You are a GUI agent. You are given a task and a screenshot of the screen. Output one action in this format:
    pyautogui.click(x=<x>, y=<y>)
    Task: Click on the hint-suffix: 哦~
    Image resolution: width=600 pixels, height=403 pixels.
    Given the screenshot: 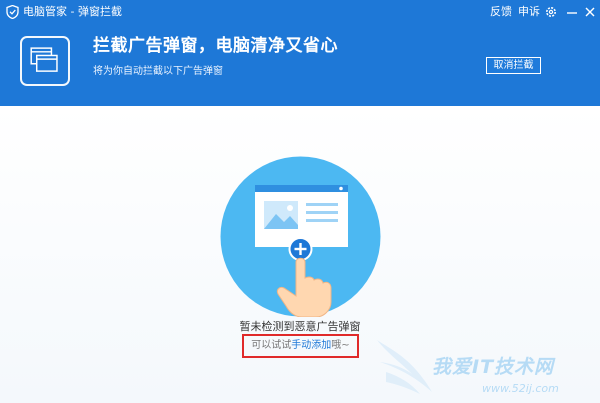 What is the action you would take?
    pyautogui.click(x=340, y=345)
    